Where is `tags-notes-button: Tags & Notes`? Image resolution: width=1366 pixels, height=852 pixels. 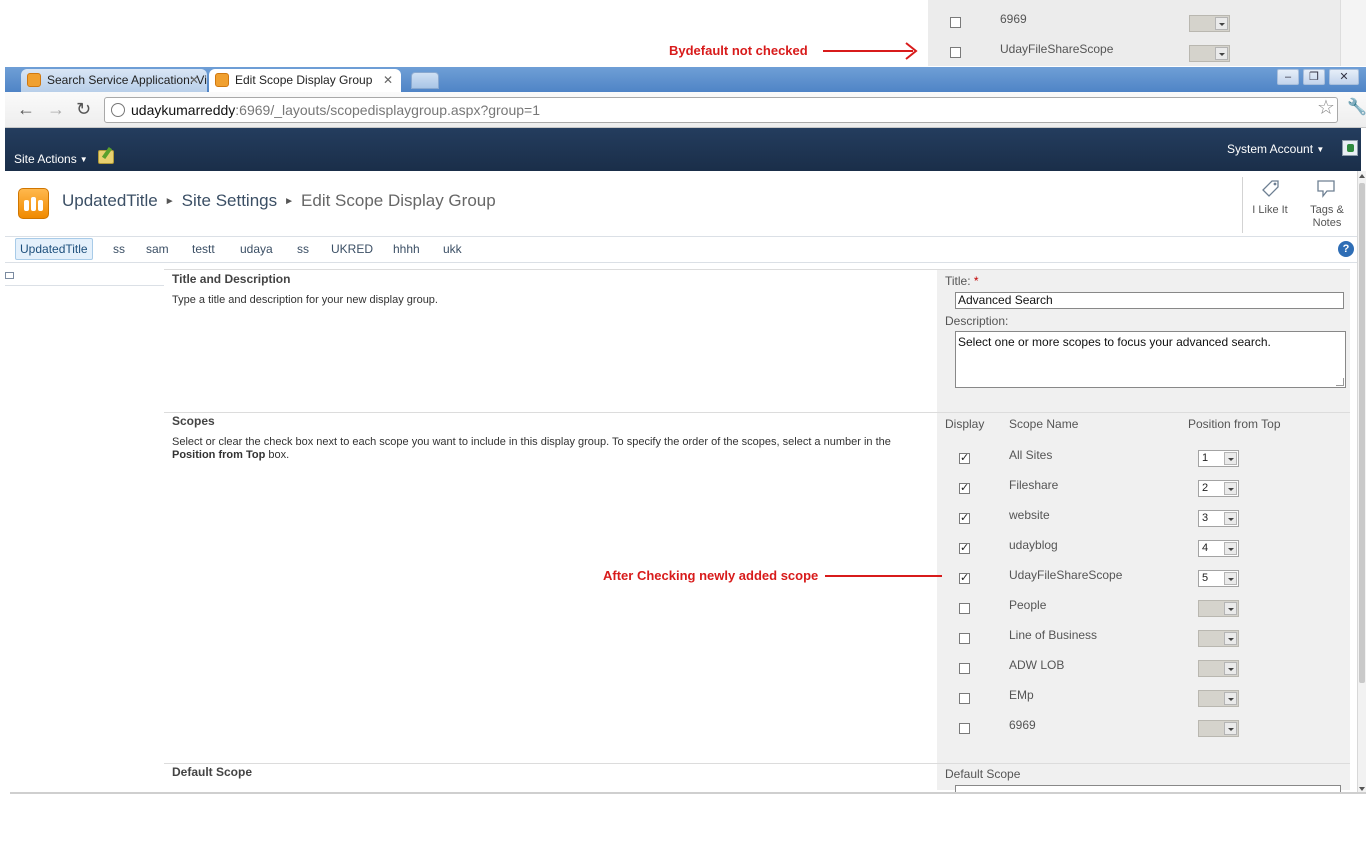
tags-notes-button: Tags & Notes is located at coordinates (1327, 203).